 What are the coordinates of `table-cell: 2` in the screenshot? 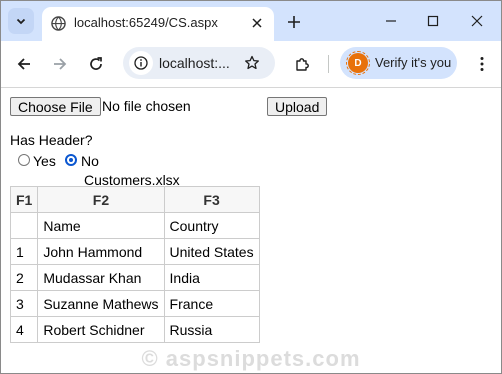 It's located at (24, 277).